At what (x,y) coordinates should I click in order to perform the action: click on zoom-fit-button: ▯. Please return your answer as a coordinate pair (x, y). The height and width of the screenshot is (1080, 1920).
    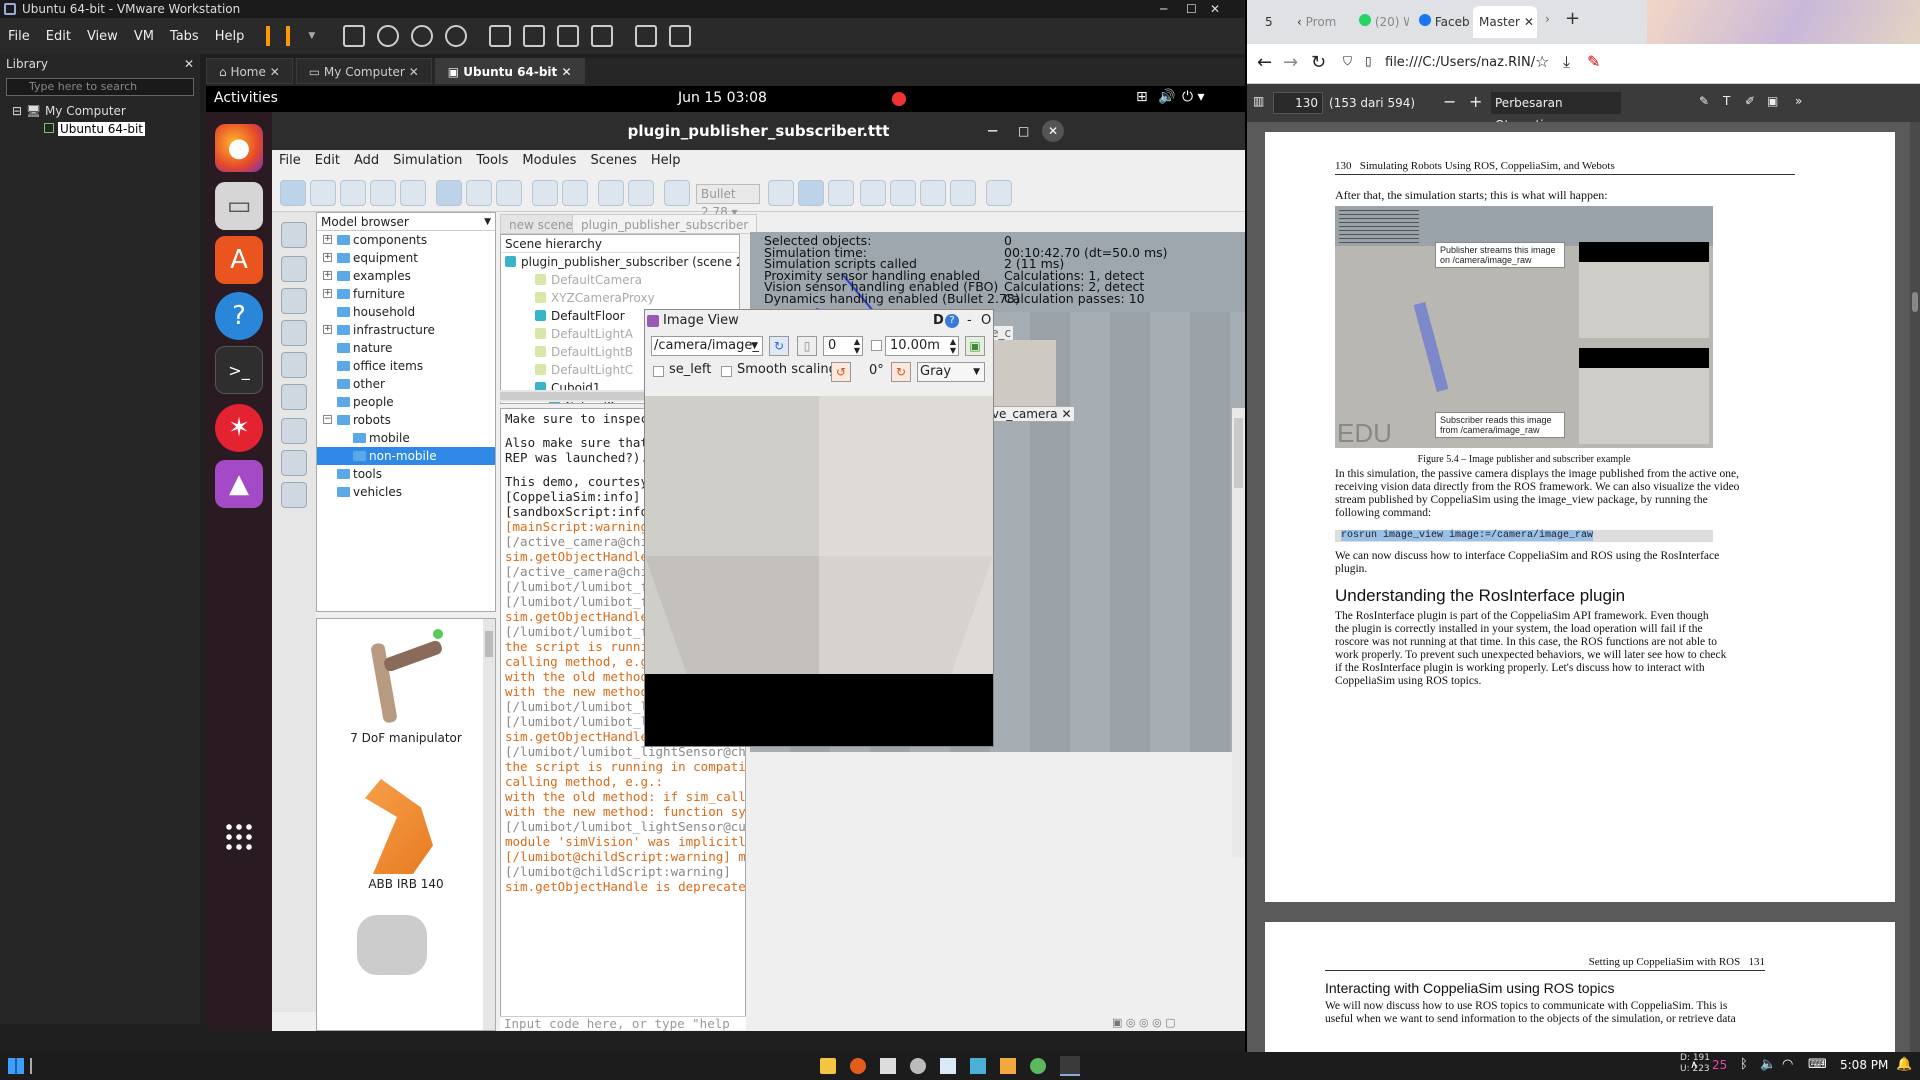
    Looking at the image, I should click on (807, 346).